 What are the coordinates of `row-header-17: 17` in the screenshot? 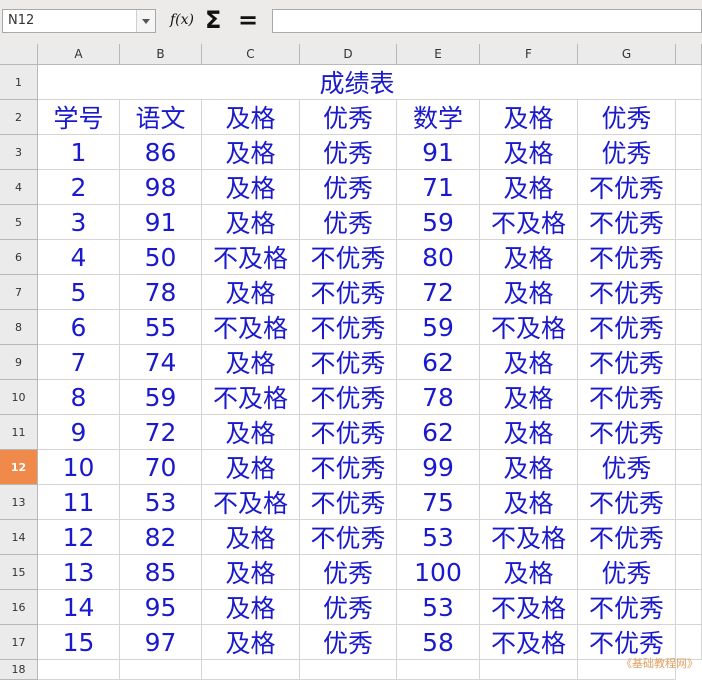 It's located at (19, 642).